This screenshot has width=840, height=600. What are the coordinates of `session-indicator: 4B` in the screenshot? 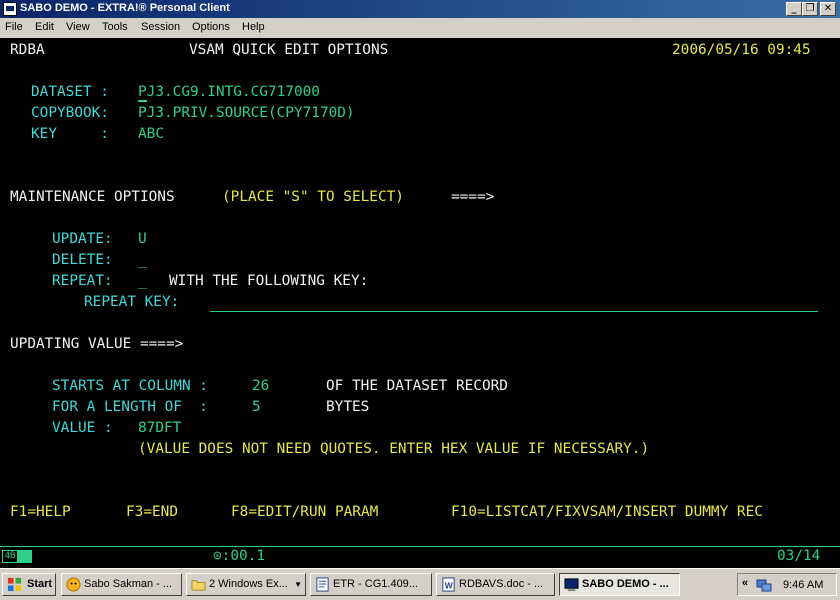 It's located at (10, 556).